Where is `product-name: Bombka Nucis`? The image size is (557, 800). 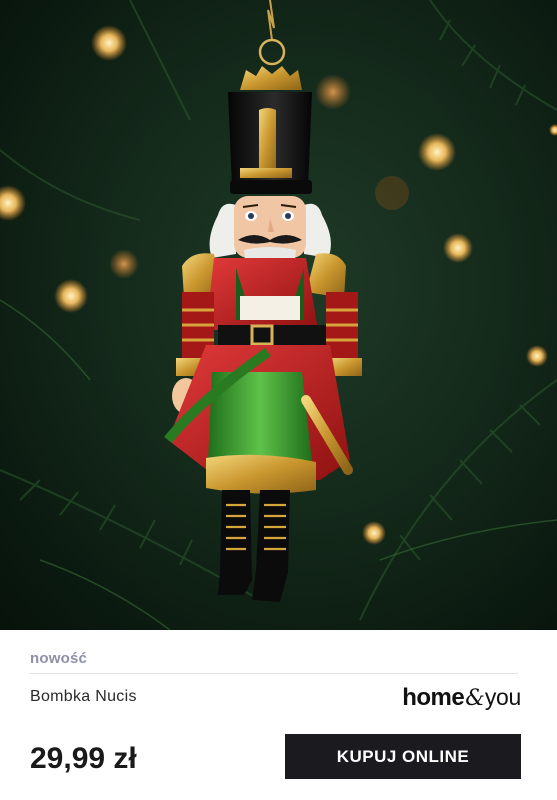 product-name: Bombka Nucis is located at coordinates (83, 696).